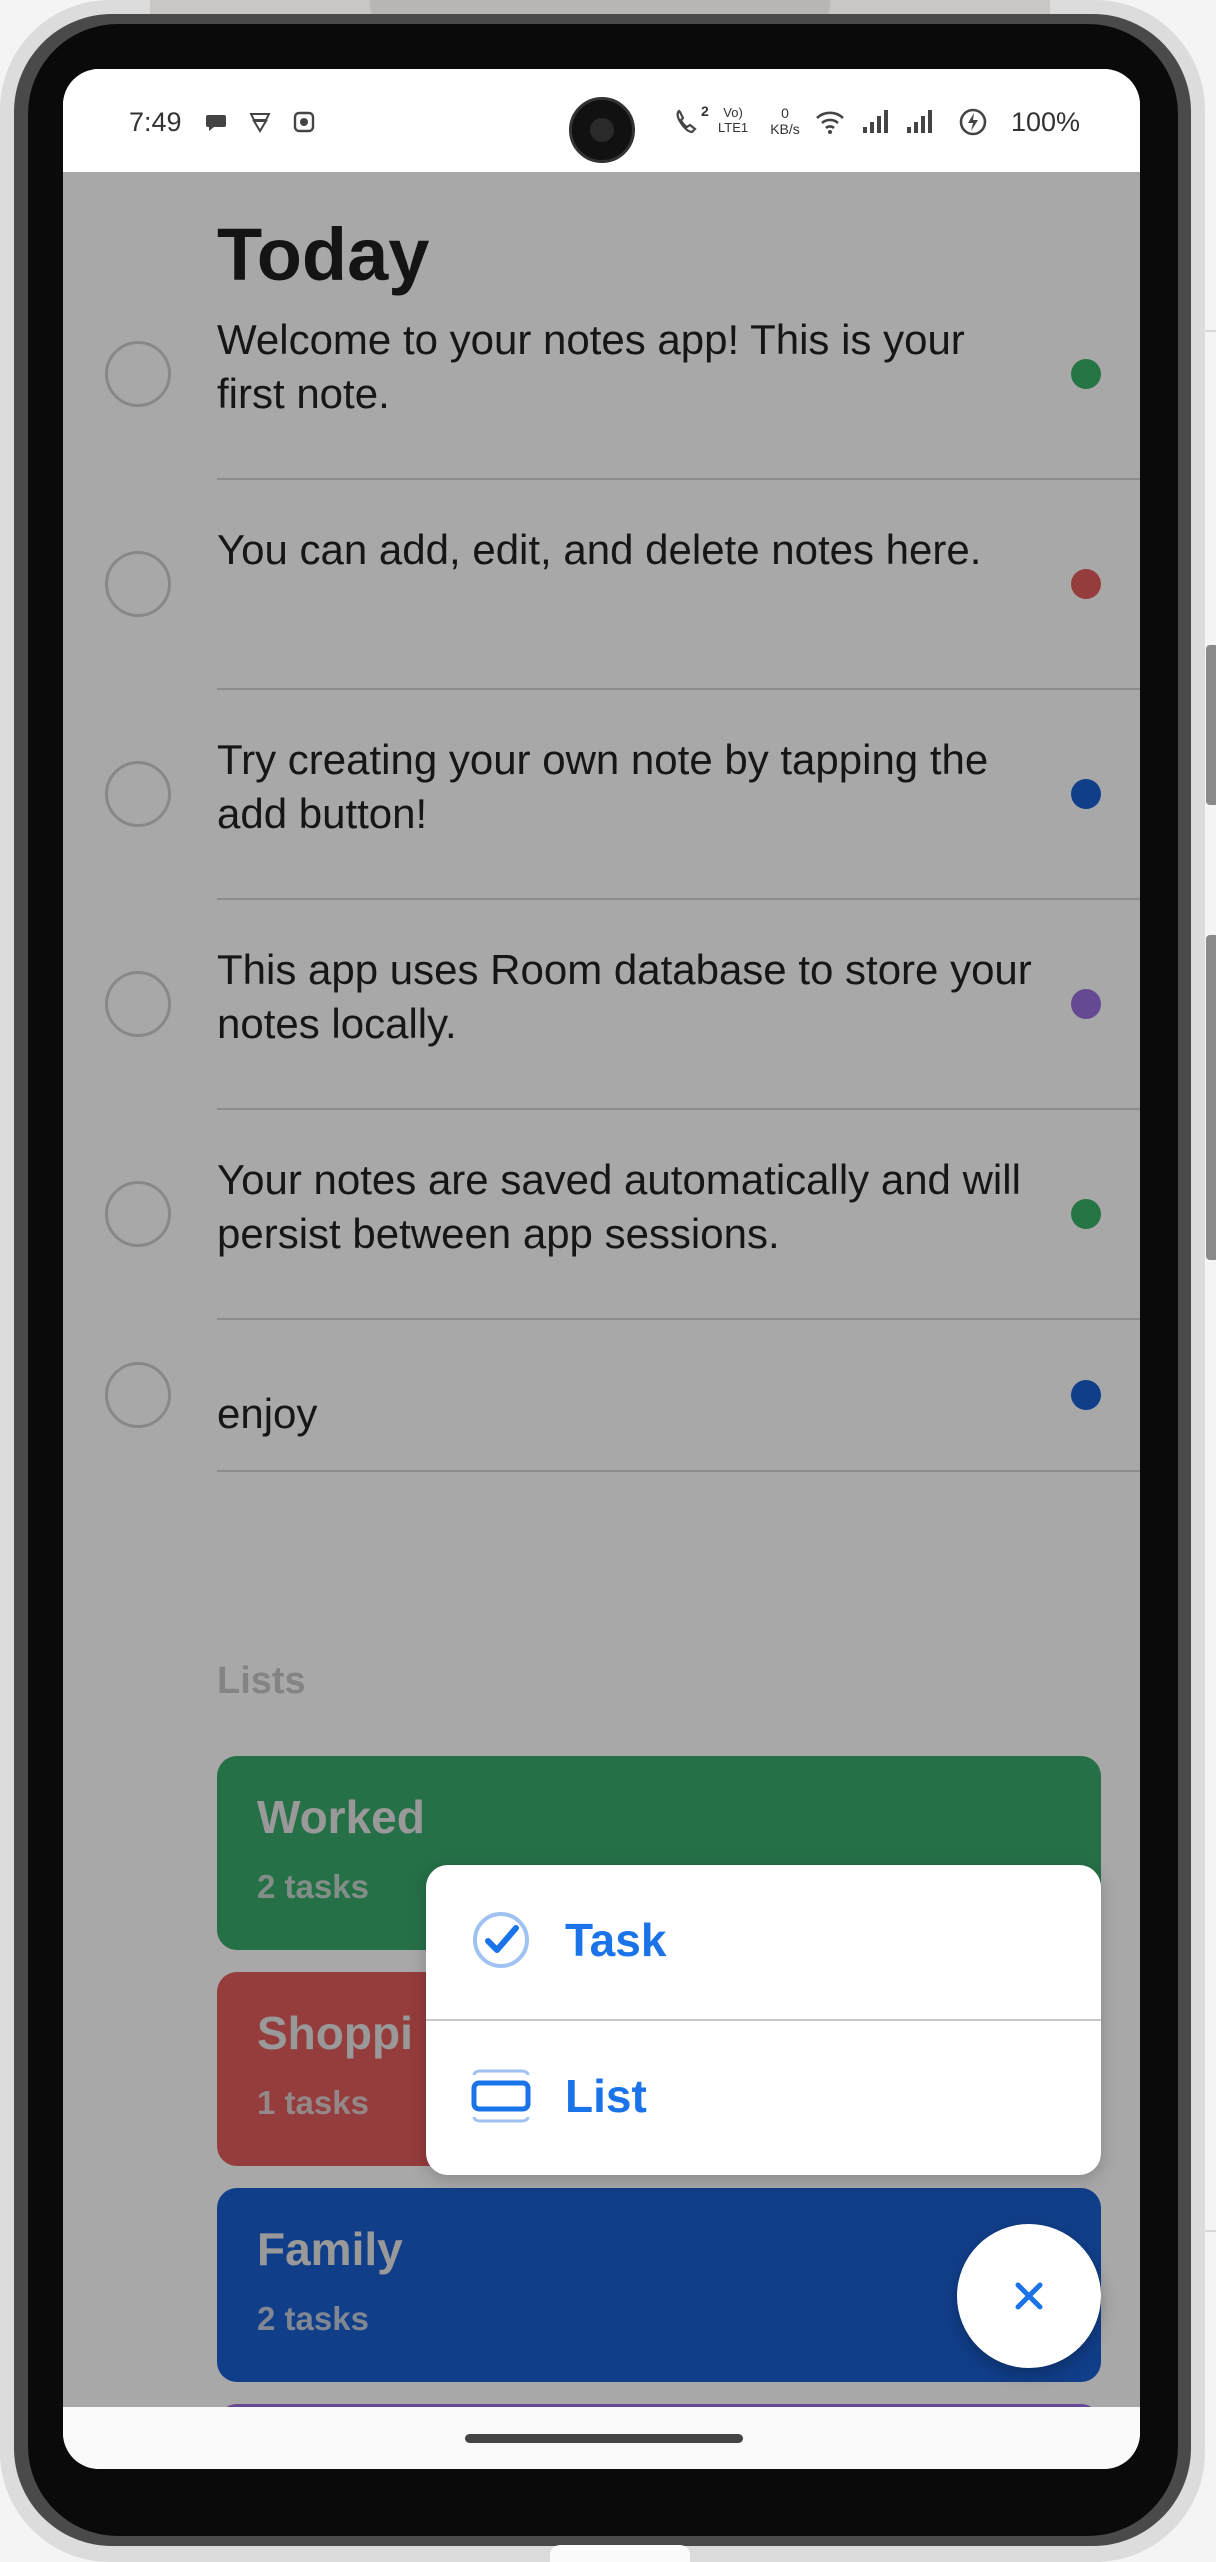  I want to click on wifi-calling-icon, so click(686, 121).